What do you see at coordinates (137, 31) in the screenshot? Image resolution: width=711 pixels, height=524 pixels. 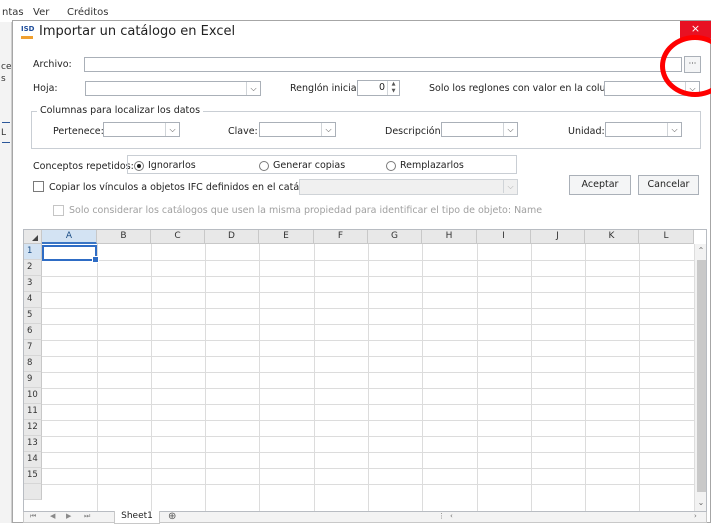 I see `window-title: Importar un catálogo en Excel` at bounding box center [137, 31].